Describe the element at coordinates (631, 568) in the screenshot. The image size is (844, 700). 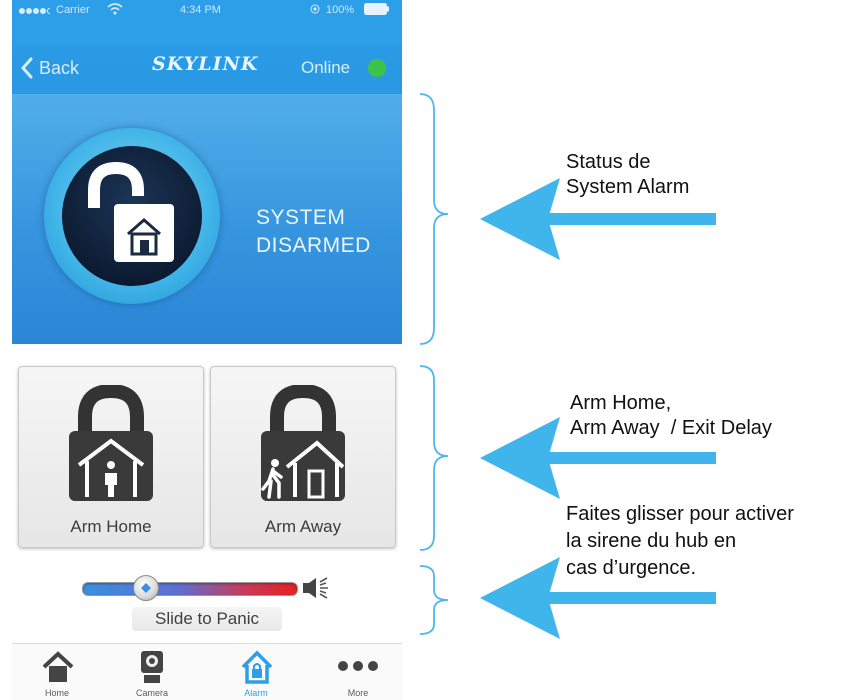
I see `annotation-panic-line-3: cas d’urgence.` at that location.